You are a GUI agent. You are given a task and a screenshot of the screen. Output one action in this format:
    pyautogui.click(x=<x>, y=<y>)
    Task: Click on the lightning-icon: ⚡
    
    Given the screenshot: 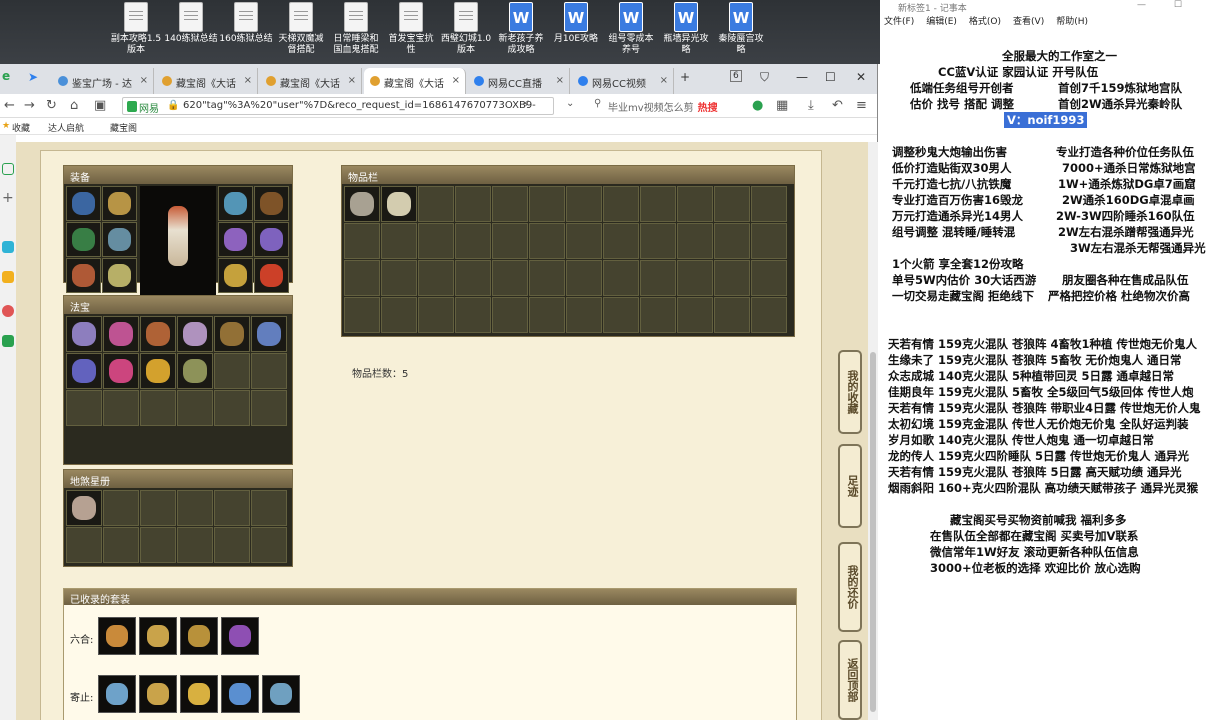 What is the action you would take?
    pyautogui.click(x=526, y=104)
    